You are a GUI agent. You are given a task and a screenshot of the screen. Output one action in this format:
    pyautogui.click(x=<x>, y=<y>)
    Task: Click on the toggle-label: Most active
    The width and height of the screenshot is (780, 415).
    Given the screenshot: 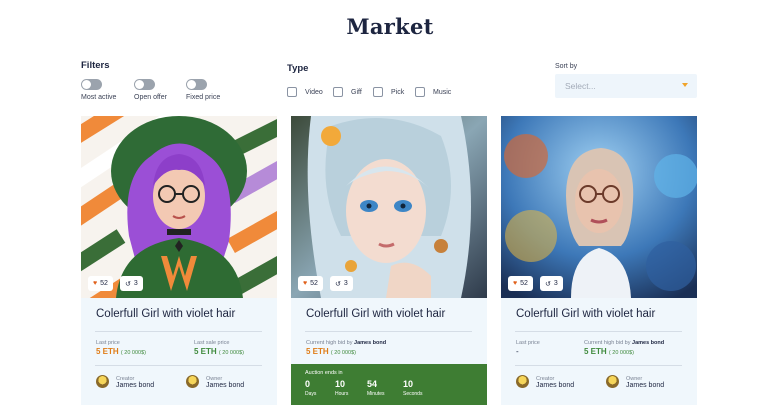 What is the action you would take?
    pyautogui.click(x=99, y=97)
    